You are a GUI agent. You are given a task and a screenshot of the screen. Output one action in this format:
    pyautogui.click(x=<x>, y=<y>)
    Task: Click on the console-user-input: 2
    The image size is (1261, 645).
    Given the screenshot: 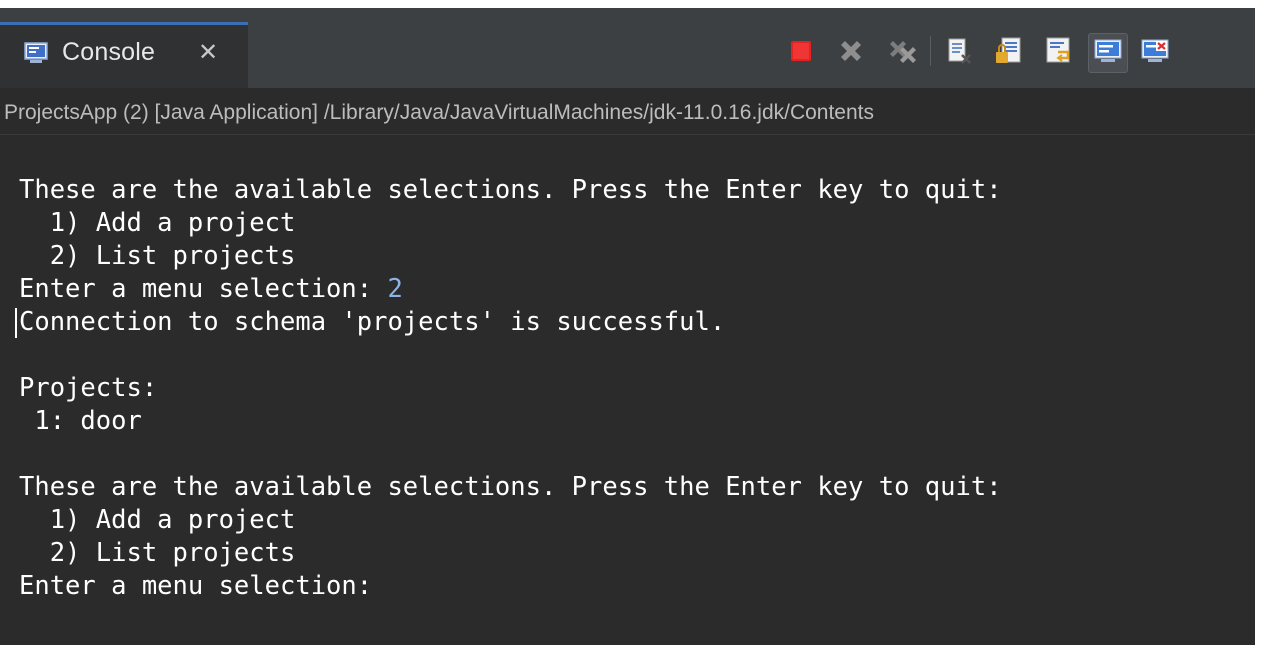 What is the action you would take?
    pyautogui.click(x=395, y=289)
    